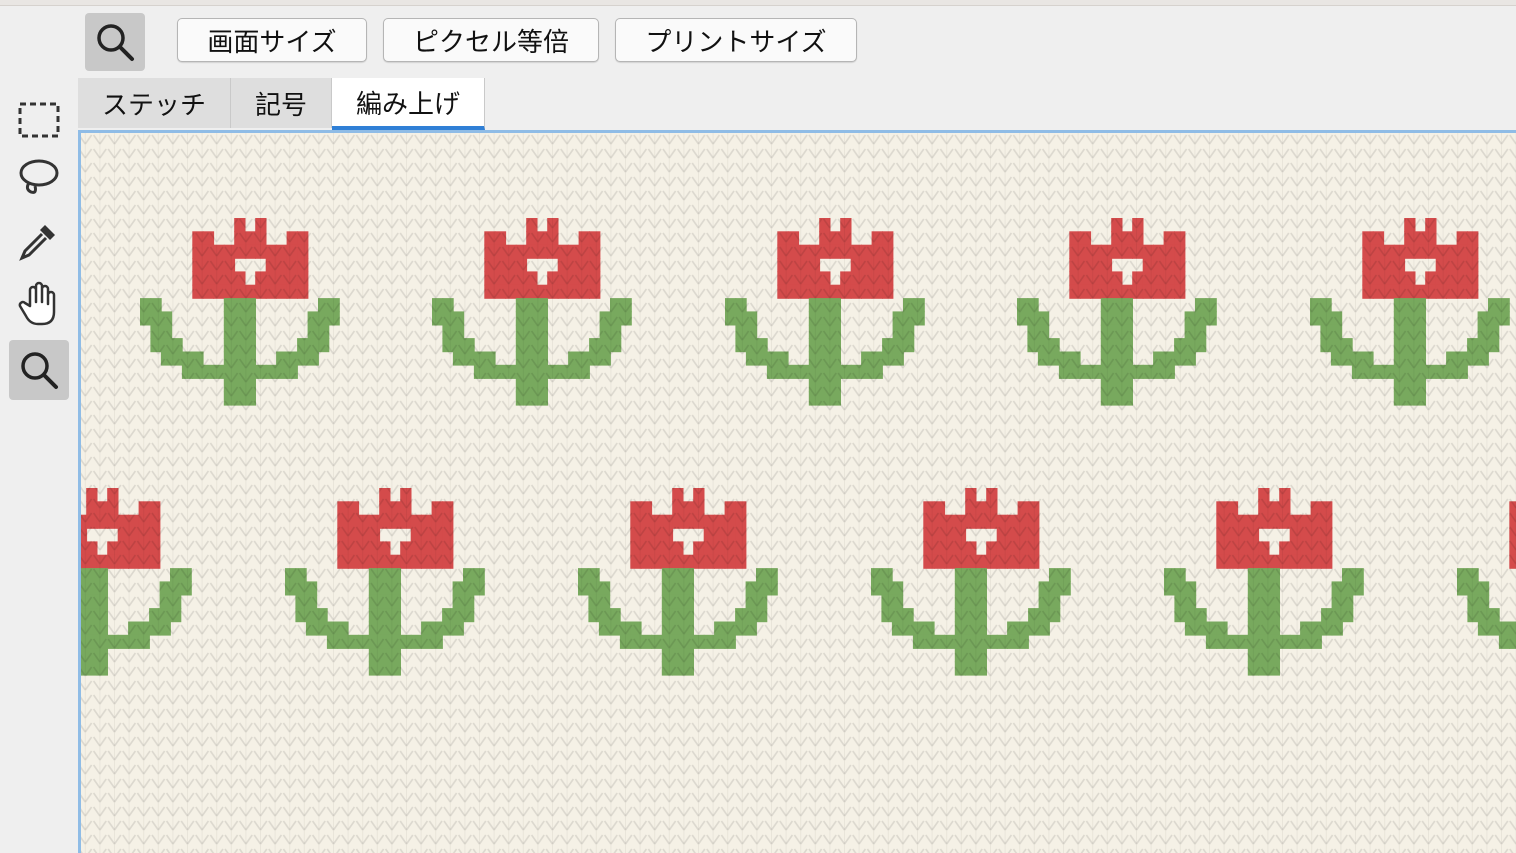 The image size is (1516, 853). I want to click on lasso-select-icon, so click(39, 176).